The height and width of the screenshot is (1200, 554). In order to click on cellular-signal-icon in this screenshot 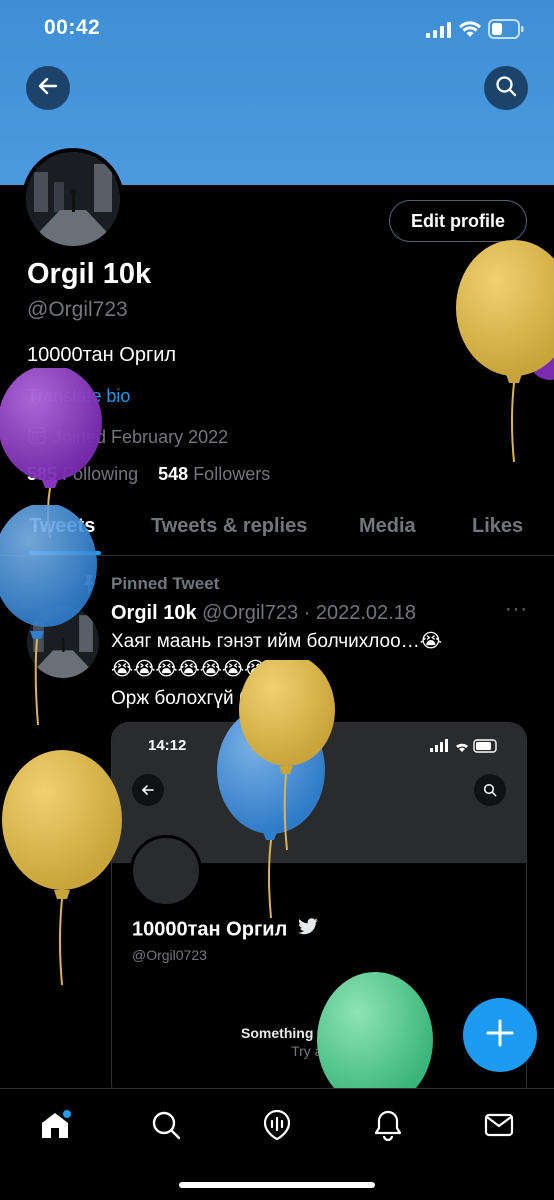, I will do `click(439, 32)`.